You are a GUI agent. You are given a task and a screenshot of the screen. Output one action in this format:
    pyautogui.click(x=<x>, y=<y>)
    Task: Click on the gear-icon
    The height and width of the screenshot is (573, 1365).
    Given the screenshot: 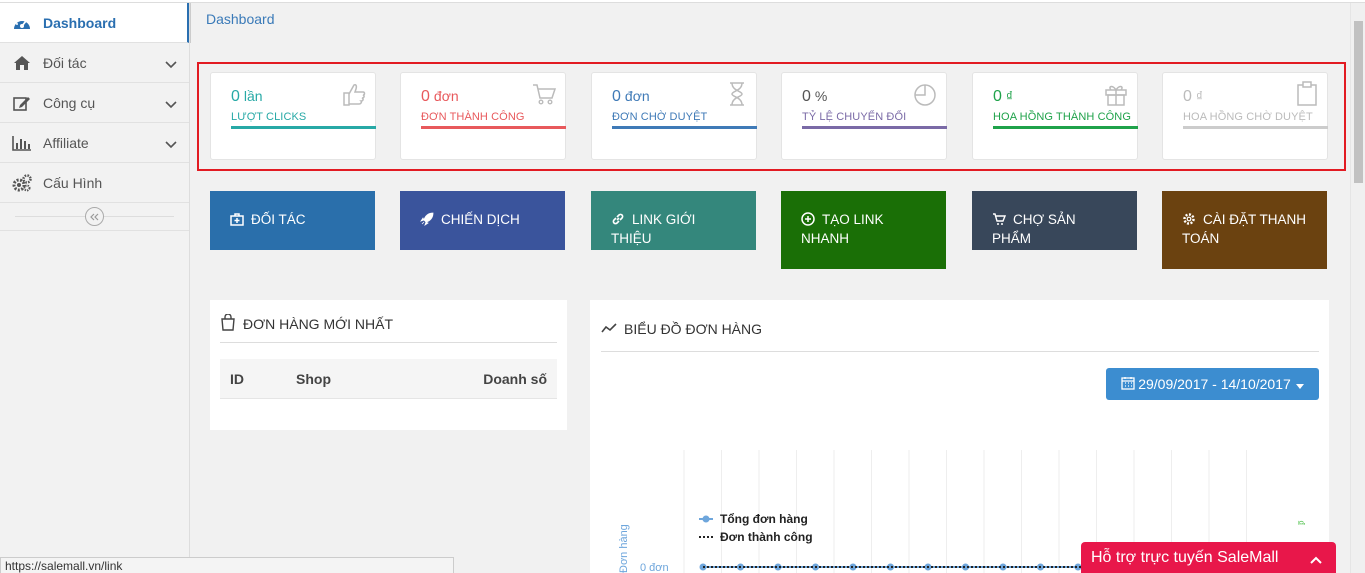 What is the action you would take?
    pyautogui.click(x=1189, y=219)
    